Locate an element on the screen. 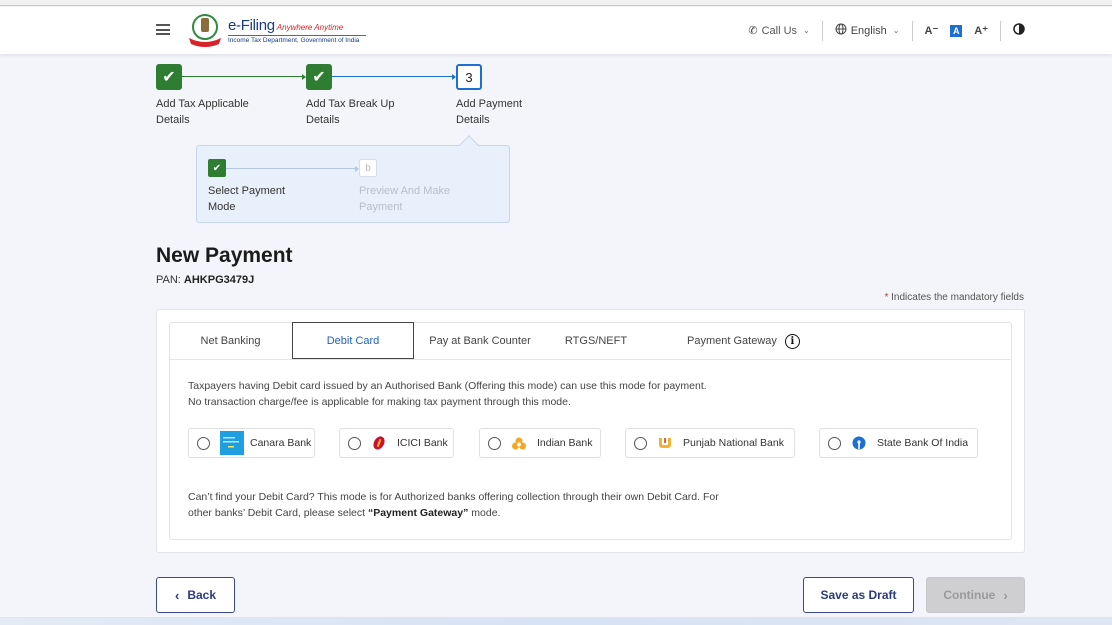 This screenshot has height=625, width=1112. bank-option-icici: ICICI Bank is located at coordinates (396, 443).